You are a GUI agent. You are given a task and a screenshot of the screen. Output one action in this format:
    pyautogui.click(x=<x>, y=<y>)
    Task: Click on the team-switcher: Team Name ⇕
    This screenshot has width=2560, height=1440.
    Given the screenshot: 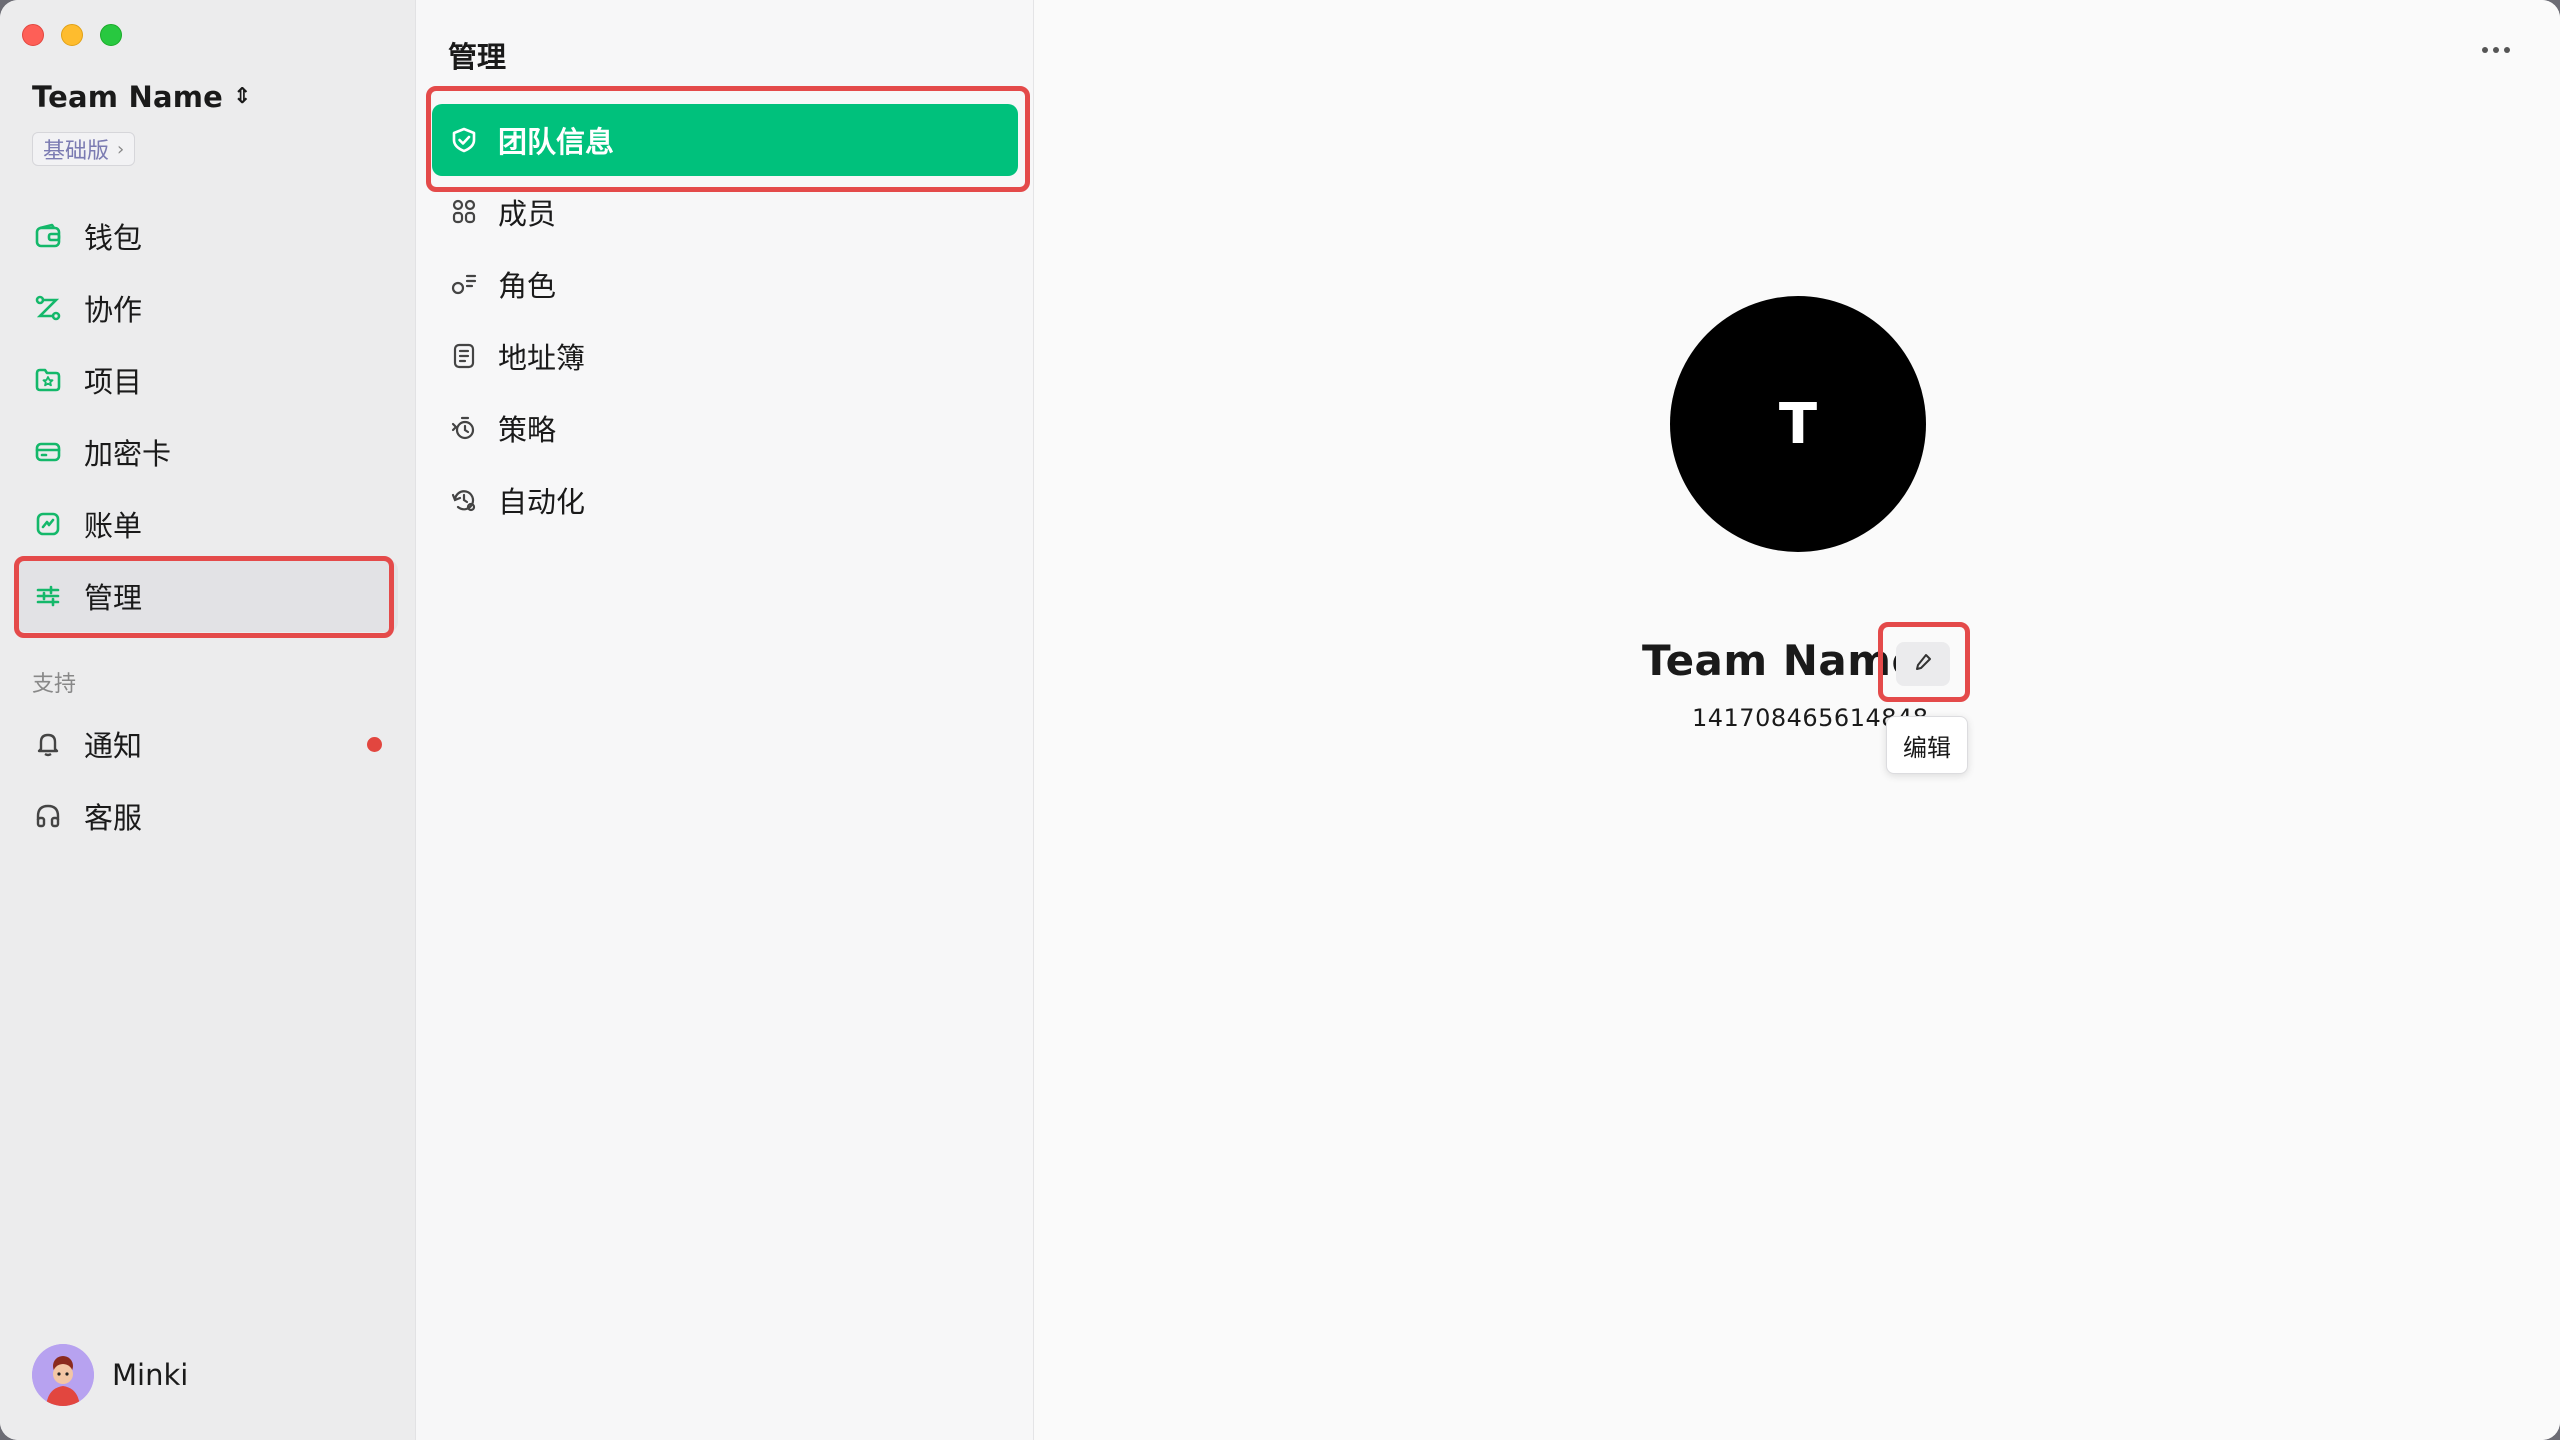 What is the action you would take?
    pyautogui.click(x=142, y=97)
    